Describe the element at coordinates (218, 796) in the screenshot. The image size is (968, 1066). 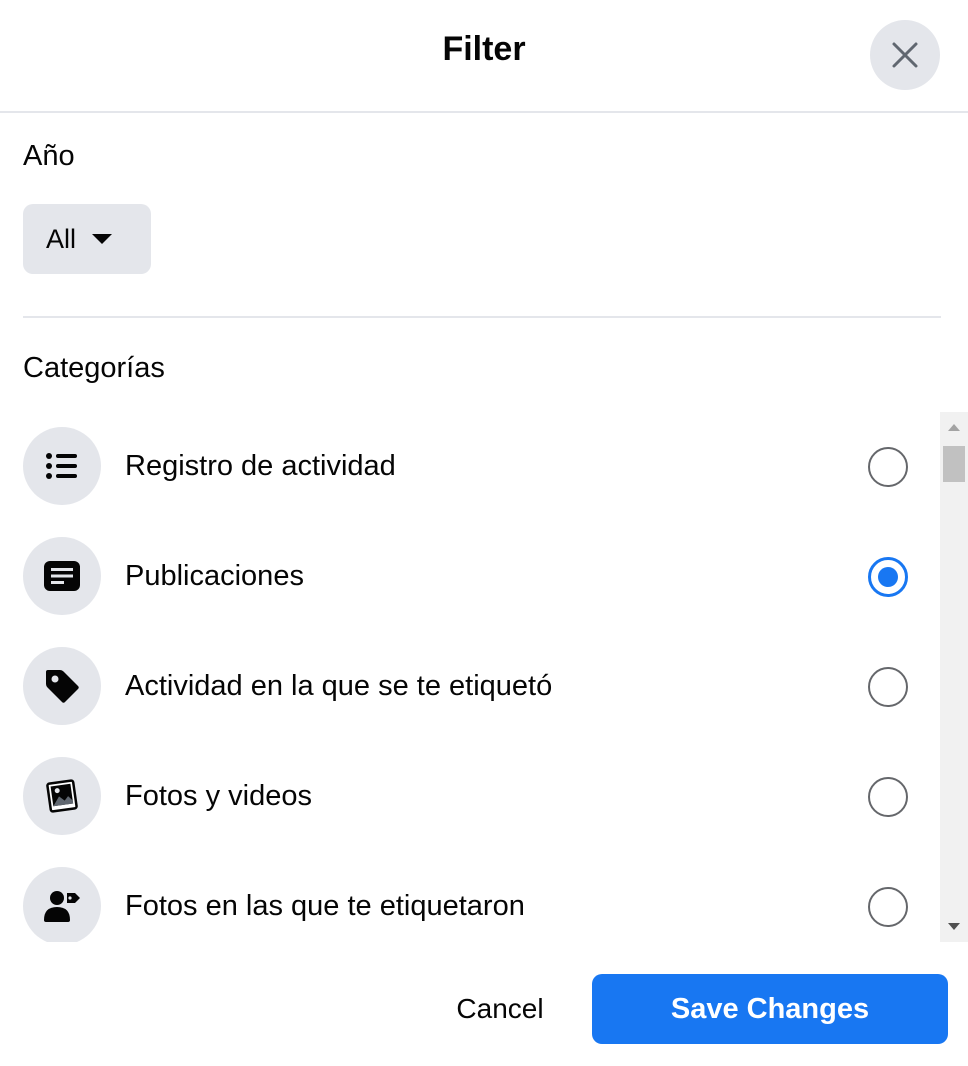
I see `category-item-label: Fotos y videos` at that location.